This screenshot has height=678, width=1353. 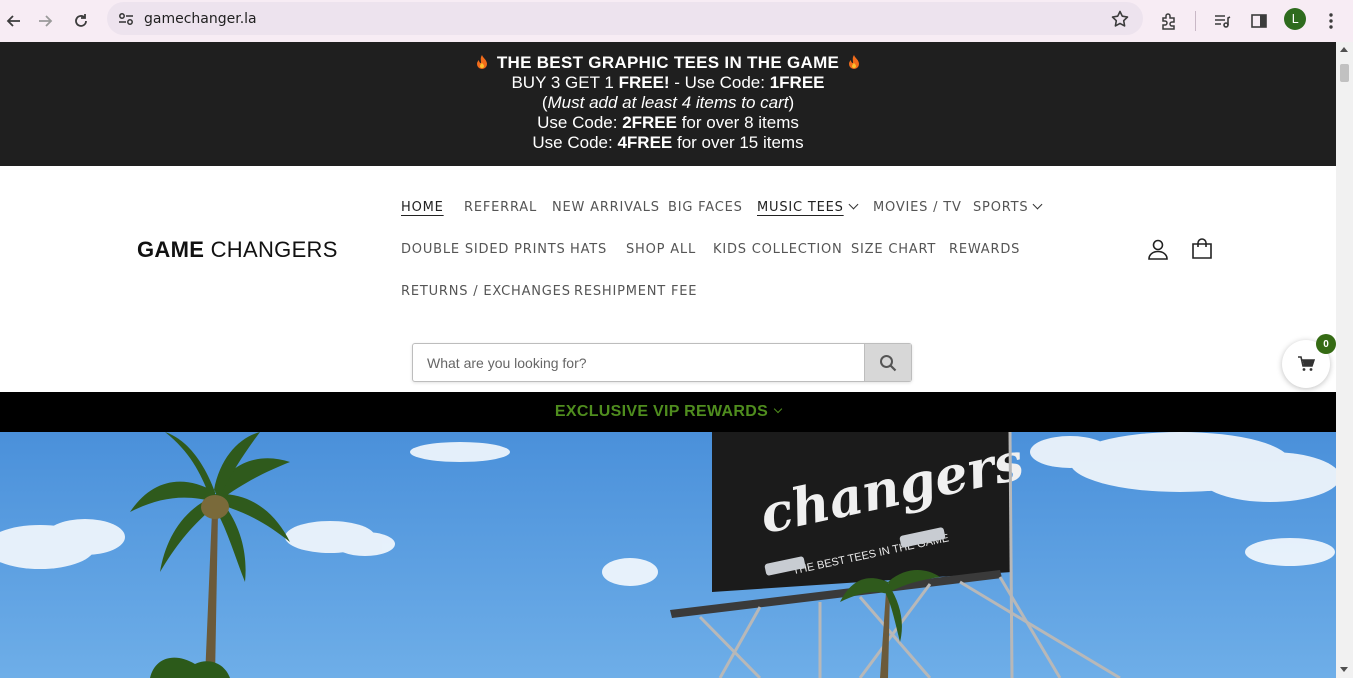 I want to click on promo-line-1: BUY 3 GET 1 FREE! - Use Code: 1FREE, so click(x=668, y=83).